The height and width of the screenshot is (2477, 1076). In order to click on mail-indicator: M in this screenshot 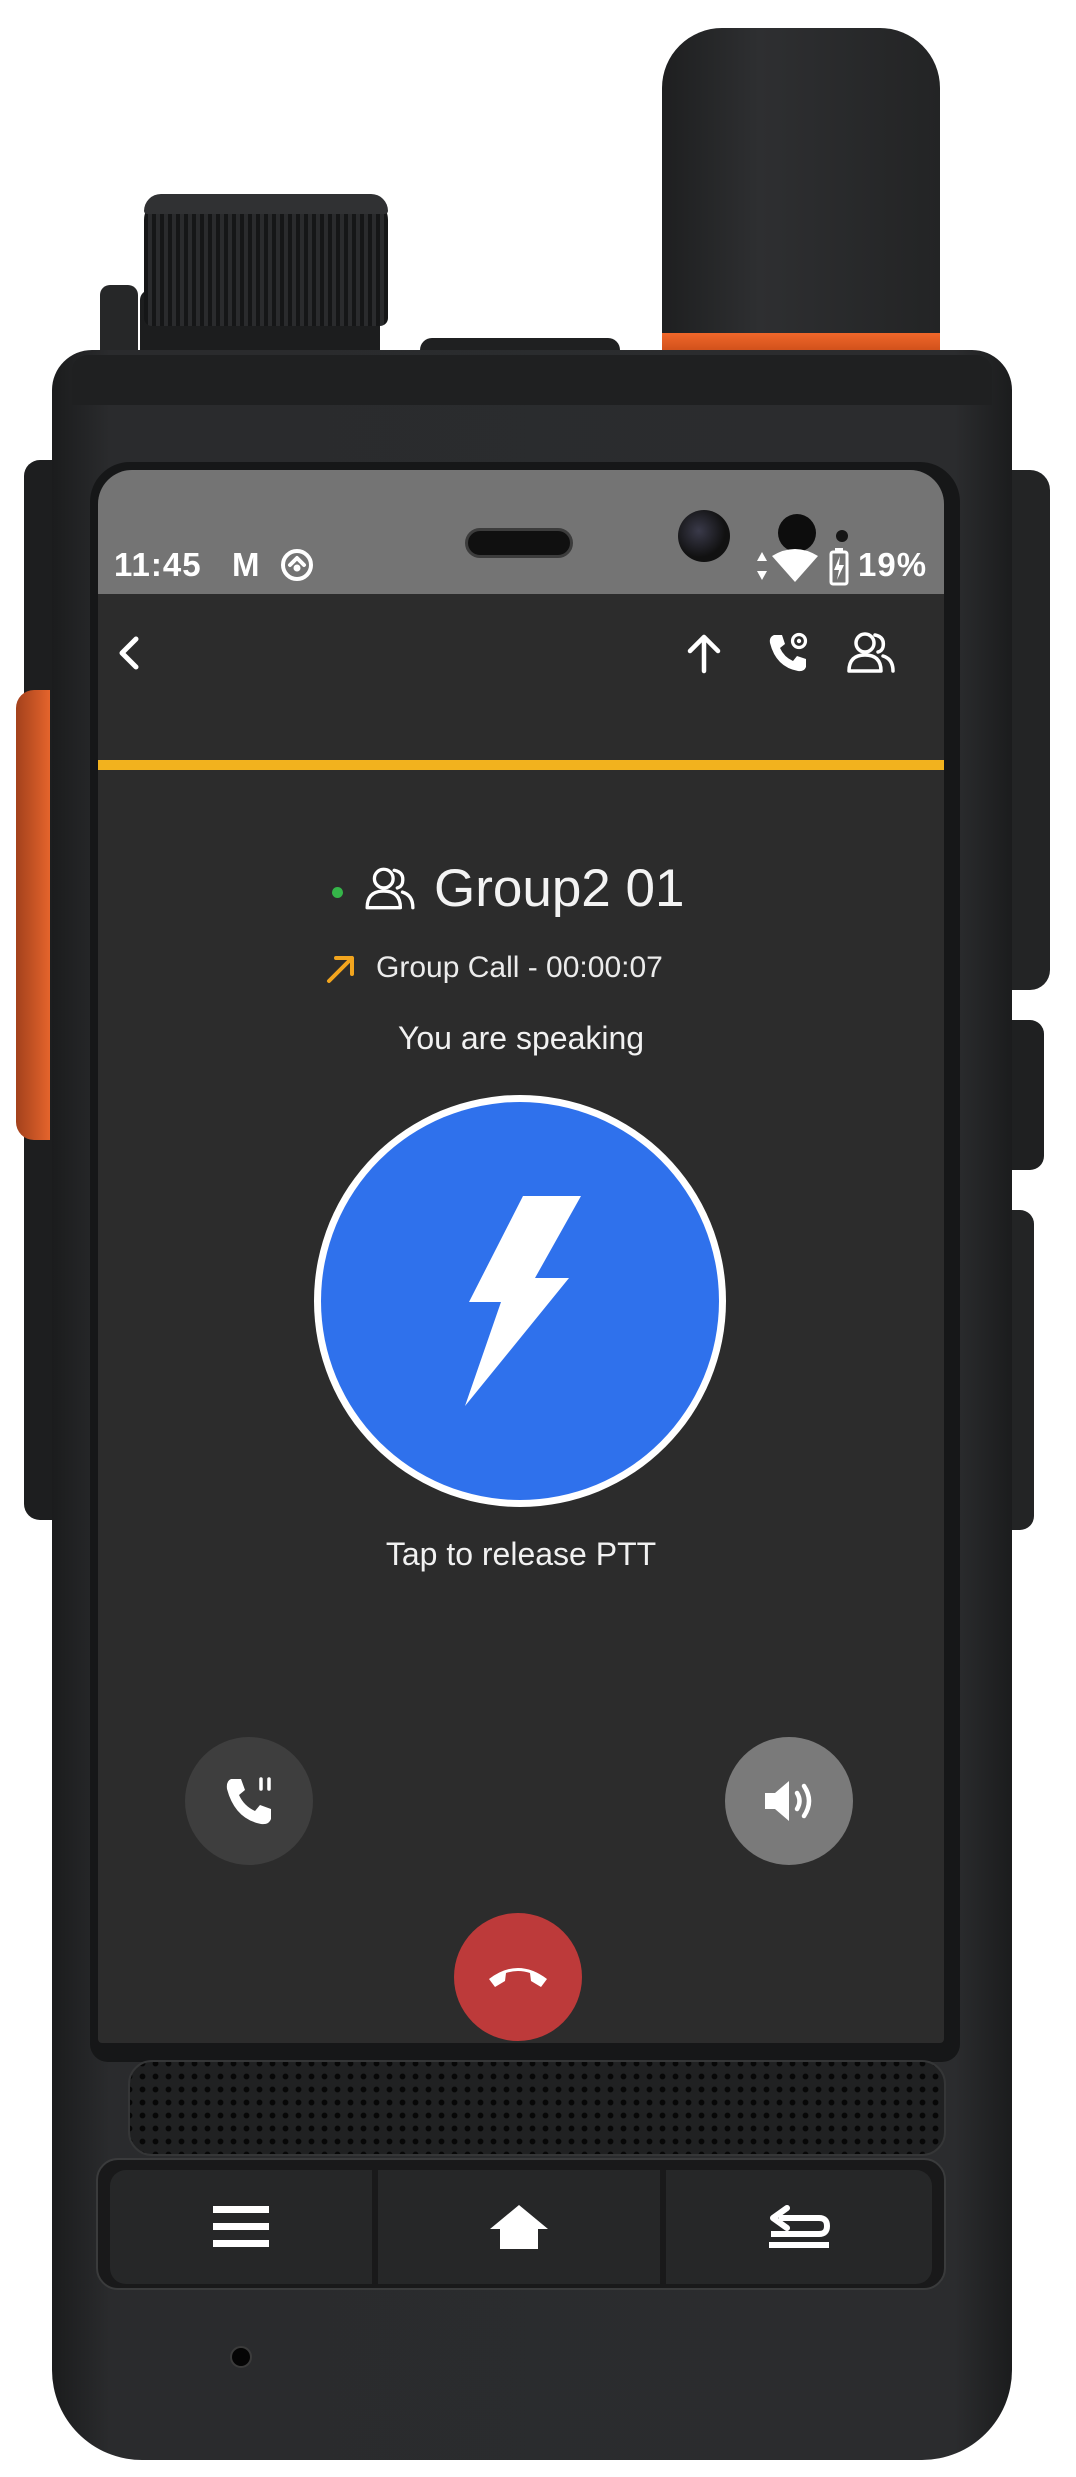, I will do `click(246, 564)`.